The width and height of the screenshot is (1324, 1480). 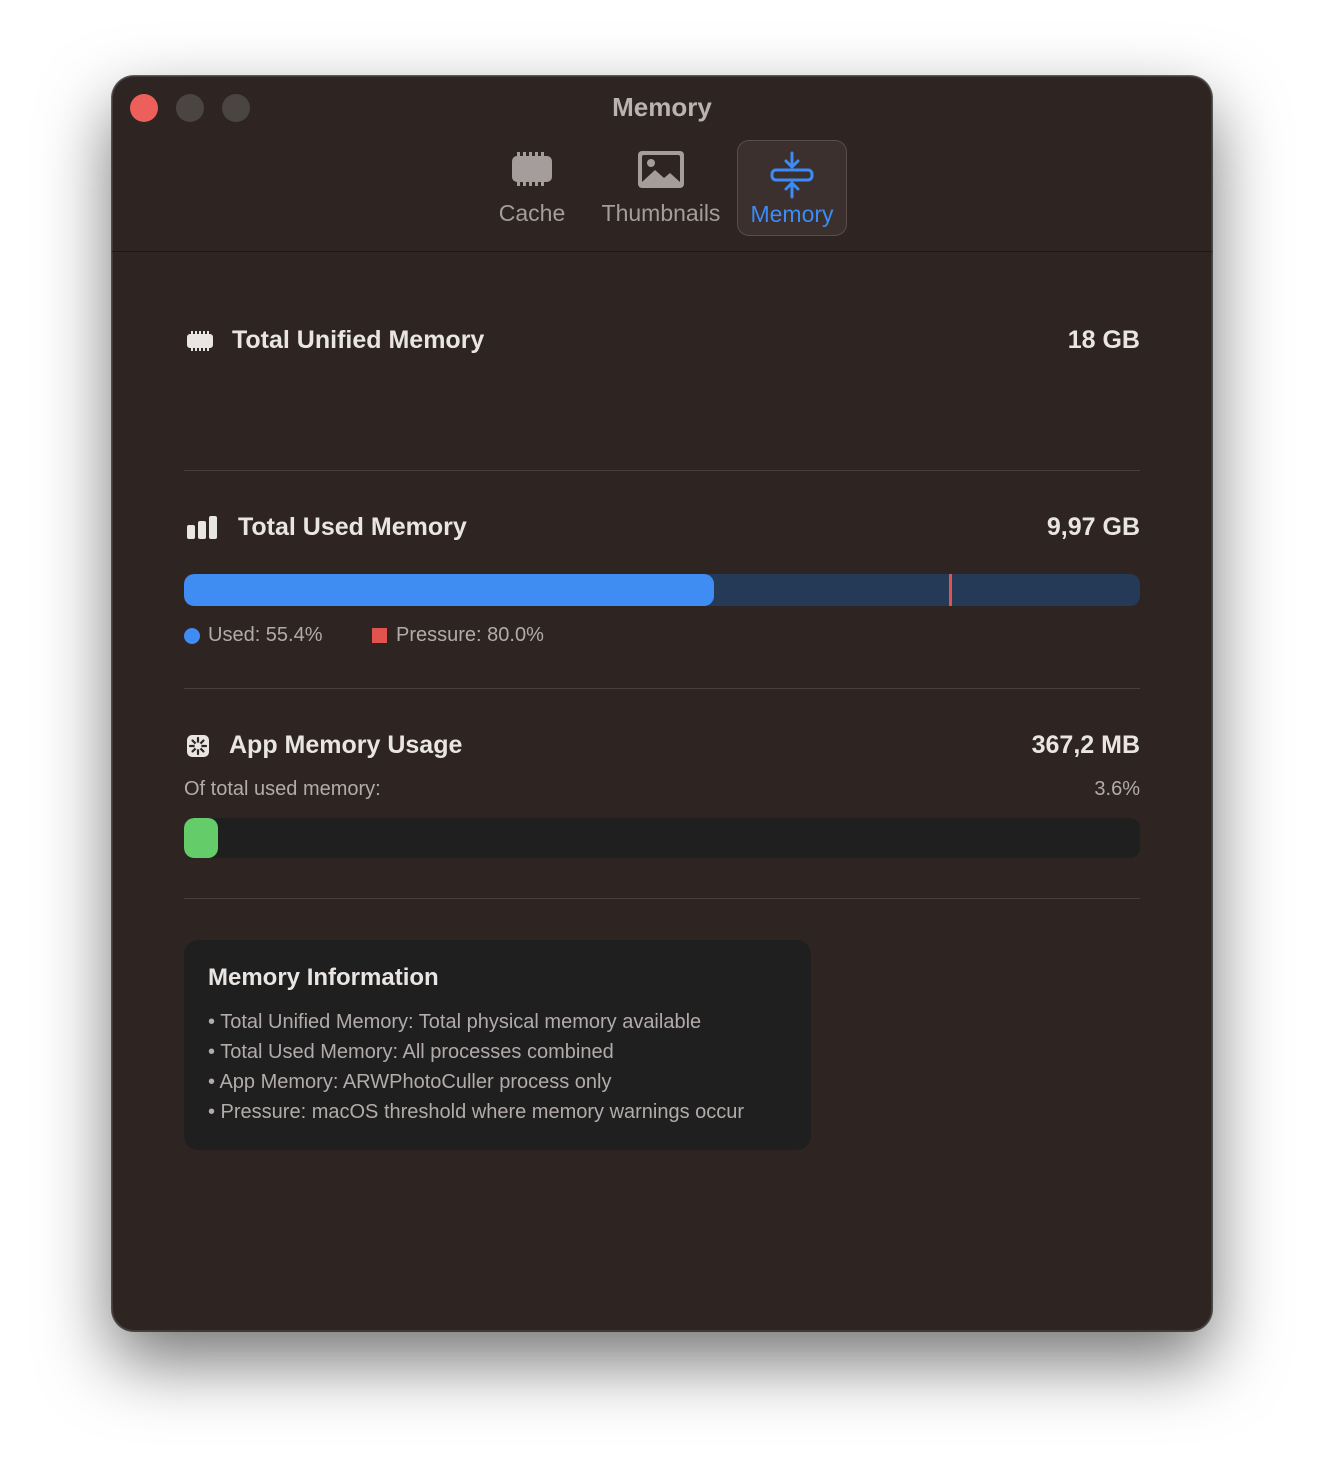 I want to click on titlebar-toolbar: Memory Cache Thumbnails Memory, so click(x=662, y=164).